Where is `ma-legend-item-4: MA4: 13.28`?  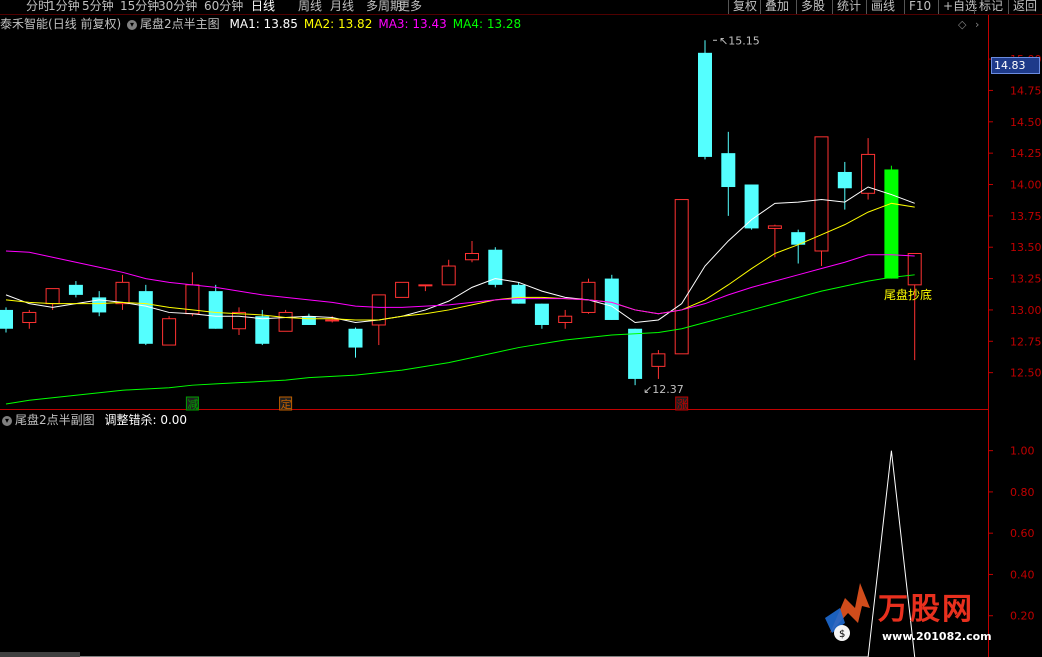
ma-legend-item-4: MA4: 13.28 is located at coordinates (487, 24).